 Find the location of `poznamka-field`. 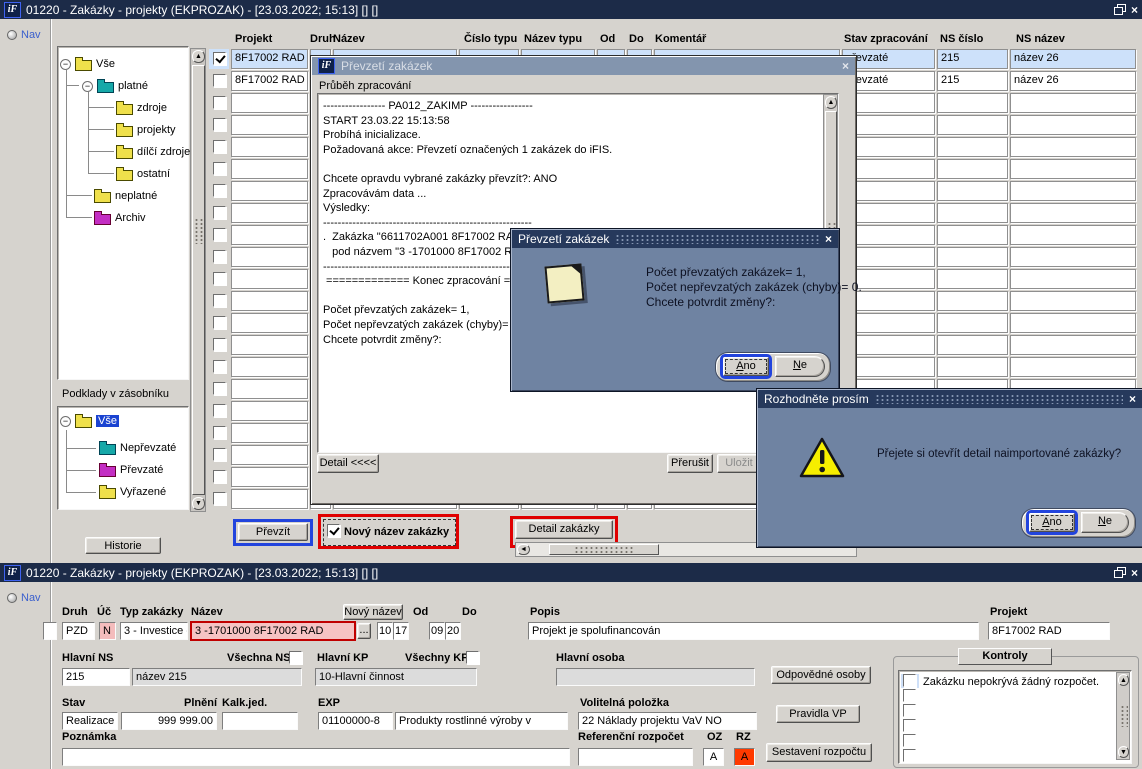

poznamka-field is located at coordinates (316, 757).